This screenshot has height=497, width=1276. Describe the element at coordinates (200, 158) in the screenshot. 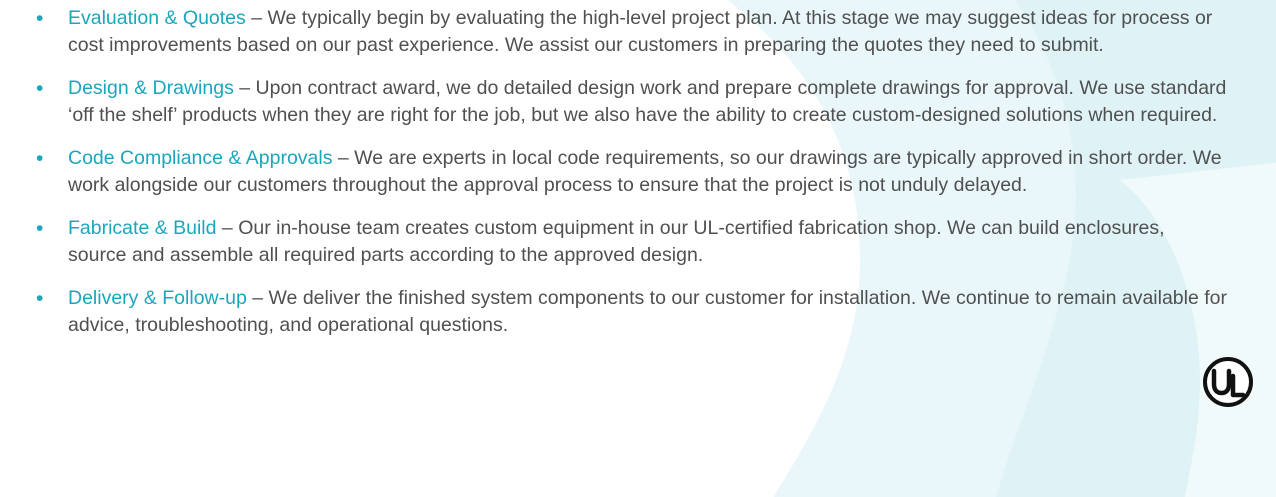

I see `item-term: Code Compliance & Approvals` at that location.